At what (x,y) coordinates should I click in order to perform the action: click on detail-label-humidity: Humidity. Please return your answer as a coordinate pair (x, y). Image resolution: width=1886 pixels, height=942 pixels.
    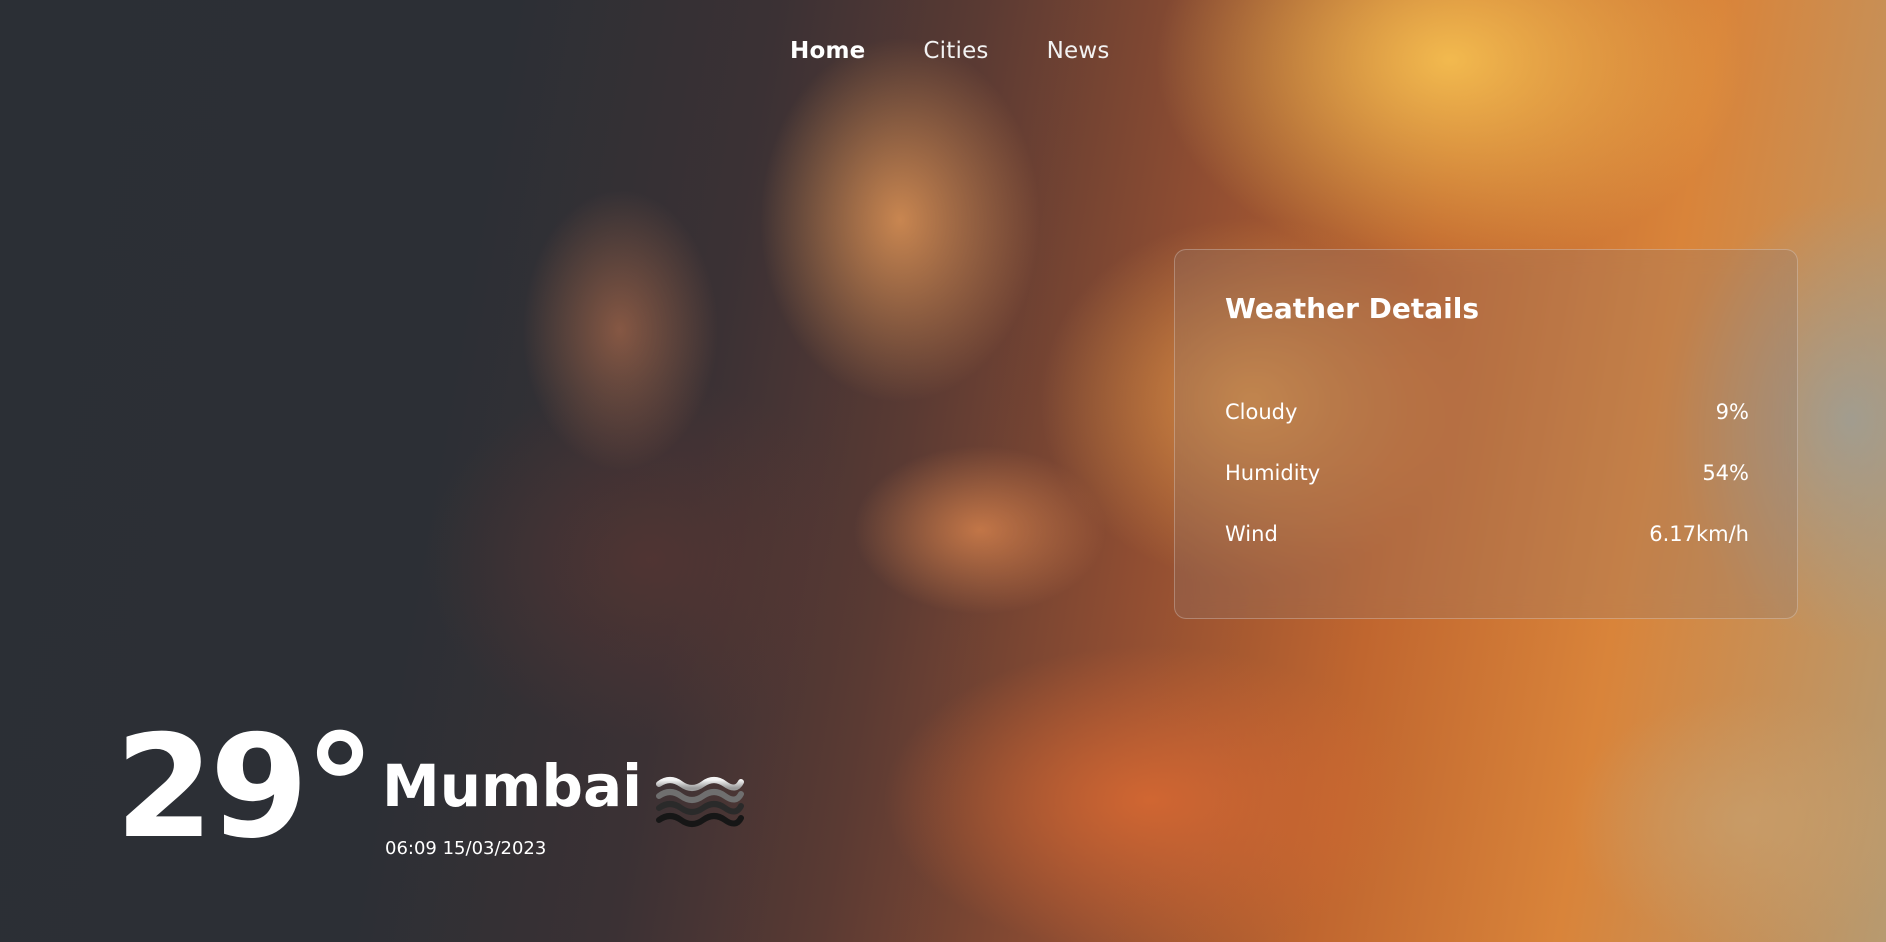
    Looking at the image, I should click on (1273, 473).